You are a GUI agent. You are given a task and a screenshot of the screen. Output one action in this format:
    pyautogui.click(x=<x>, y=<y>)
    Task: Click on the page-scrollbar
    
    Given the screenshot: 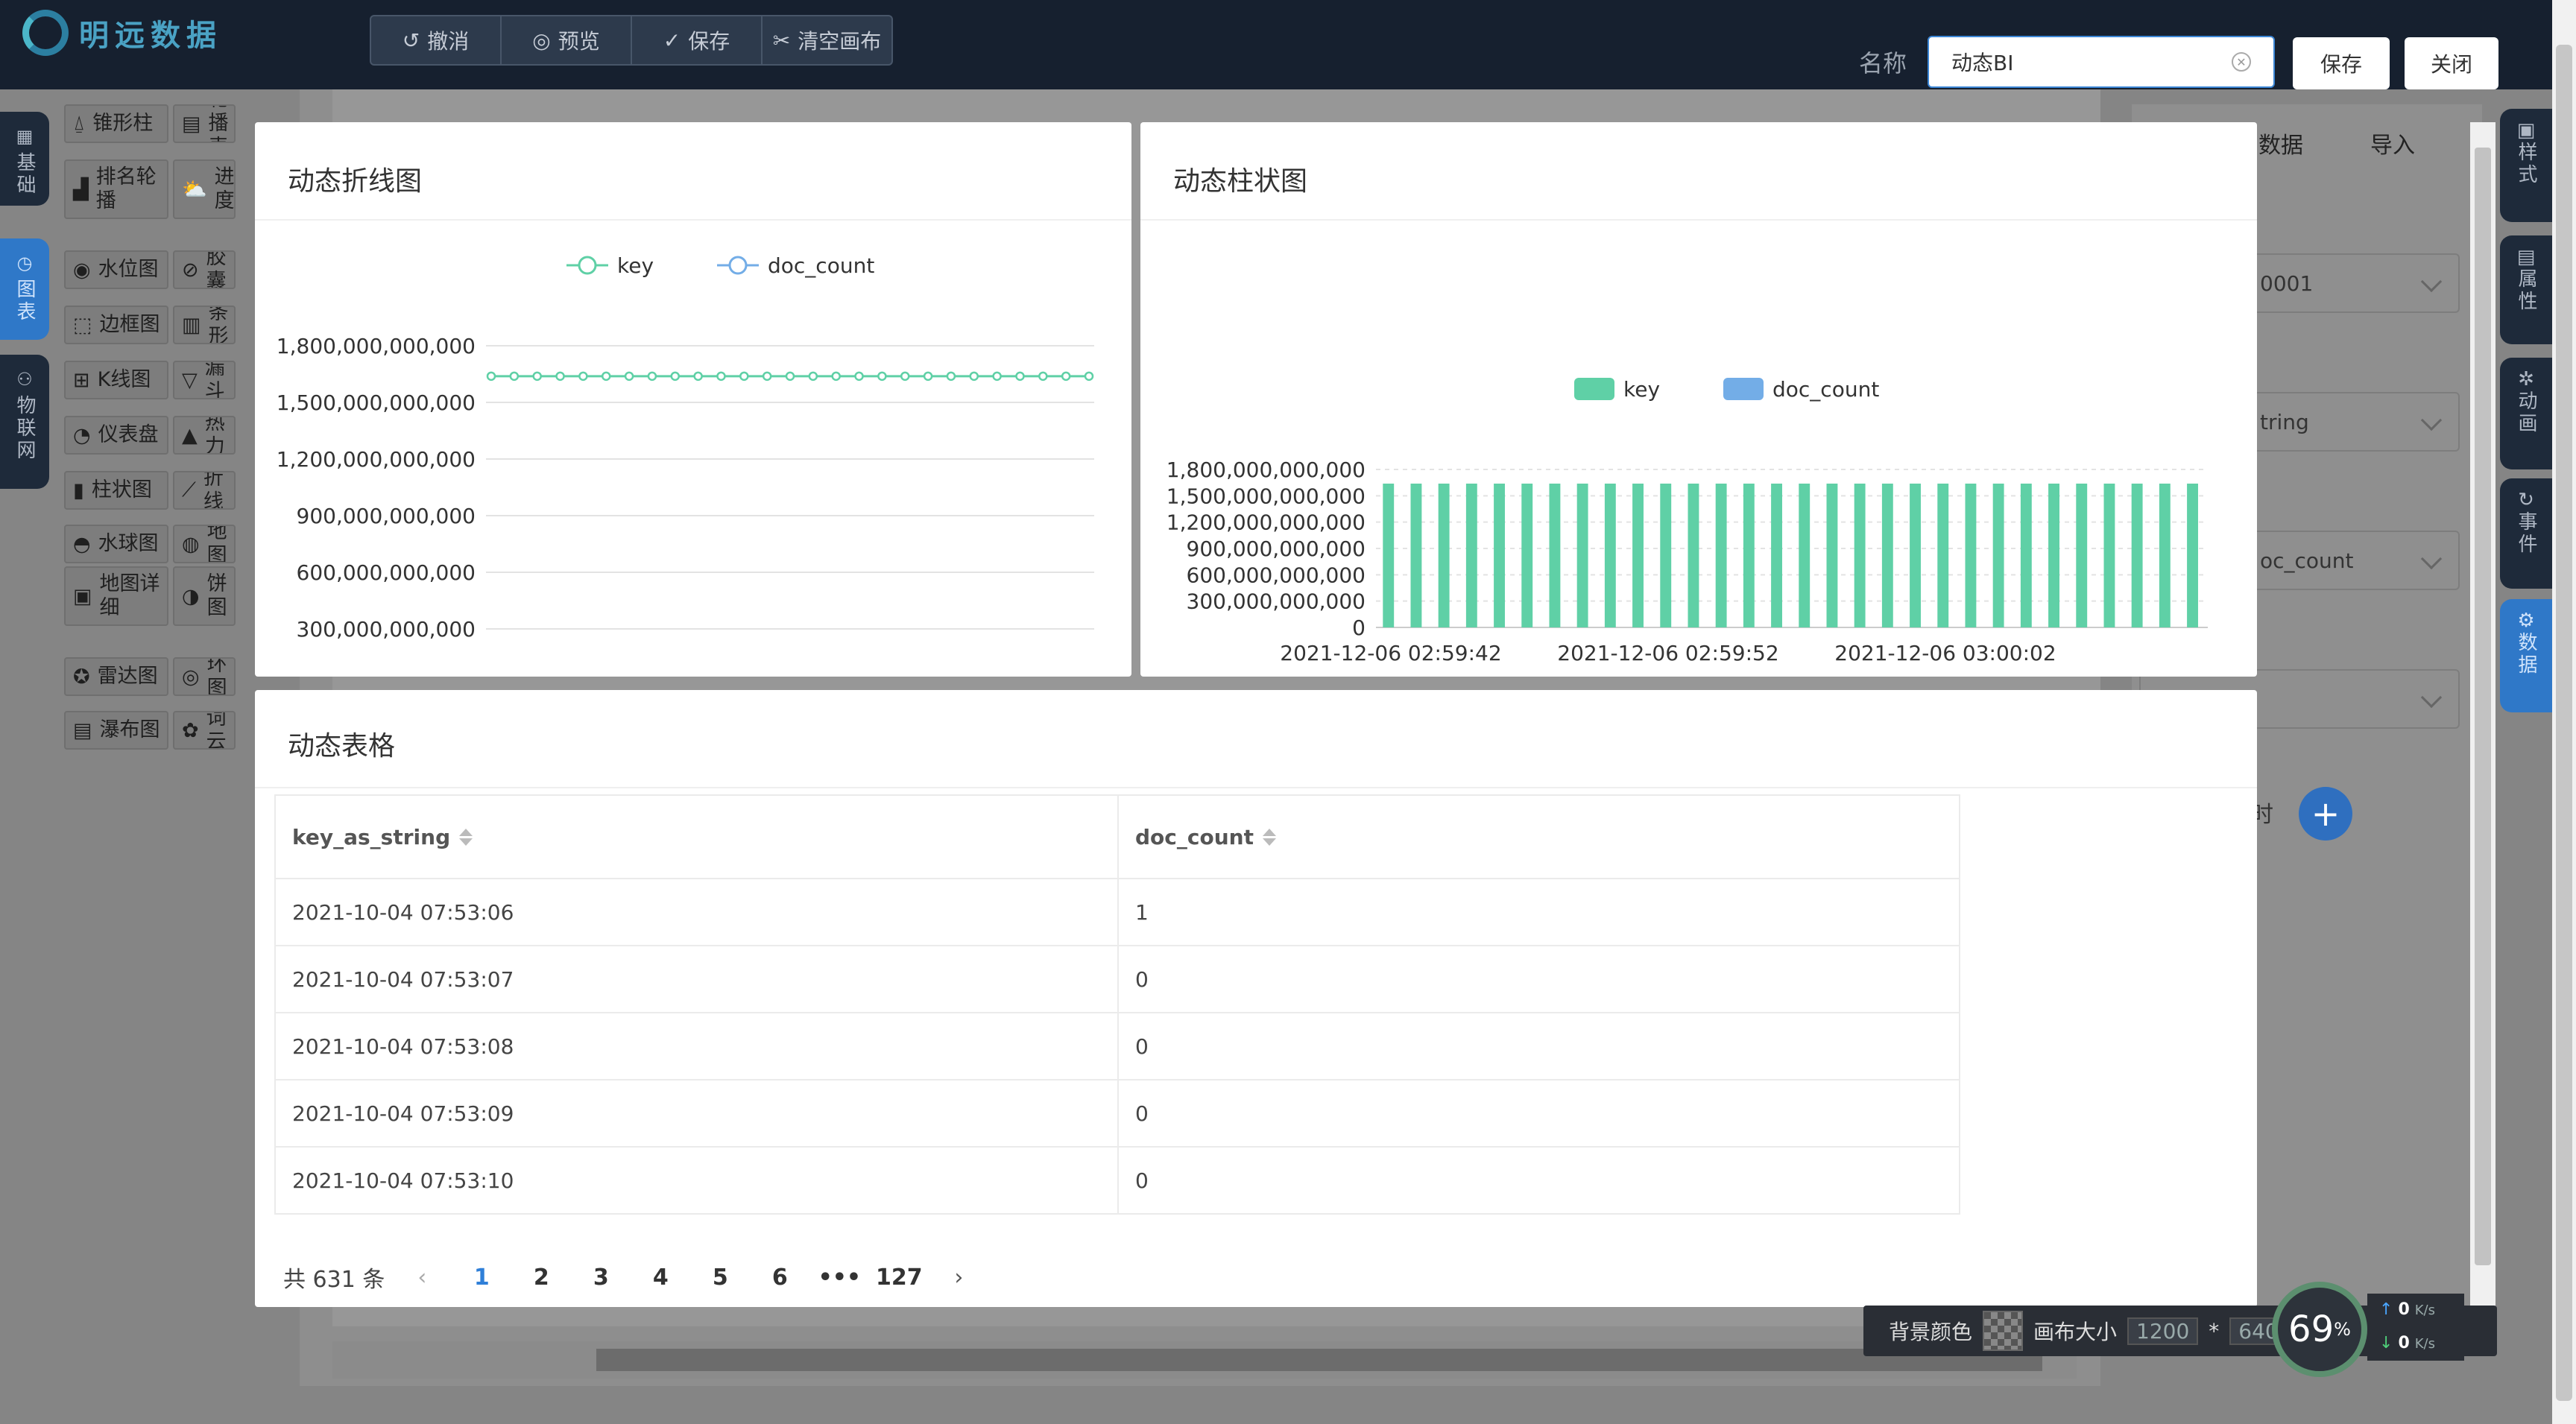 What is the action you would take?
    pyautogui.click(x=2564, y=712)
    